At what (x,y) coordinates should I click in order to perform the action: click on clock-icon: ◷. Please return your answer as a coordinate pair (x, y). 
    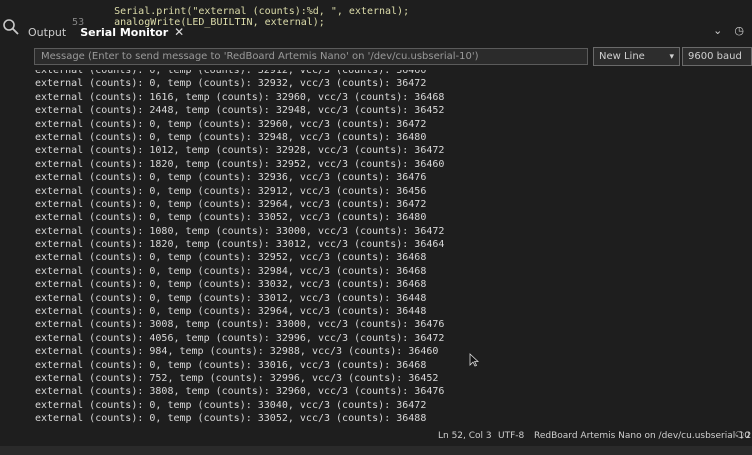
    Looking at the image, I should click on (739, 30).